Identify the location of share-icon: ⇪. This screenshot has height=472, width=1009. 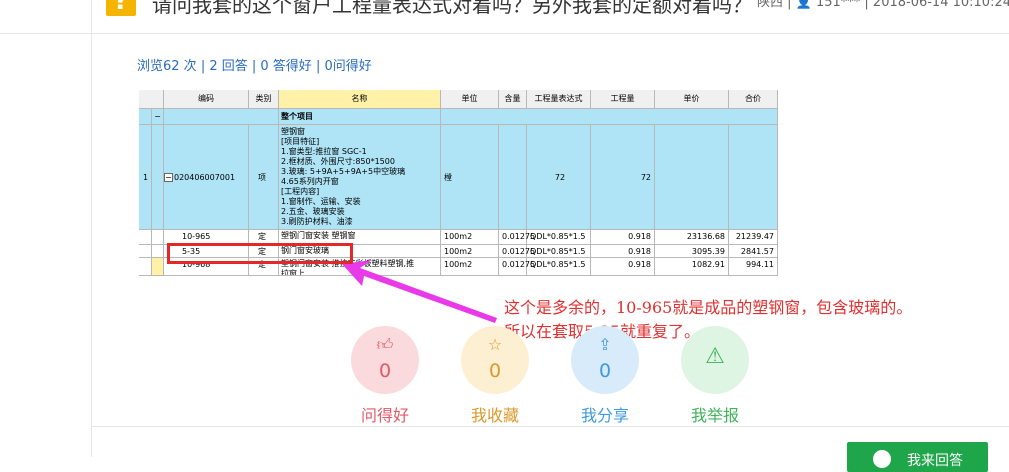
(605, 344).